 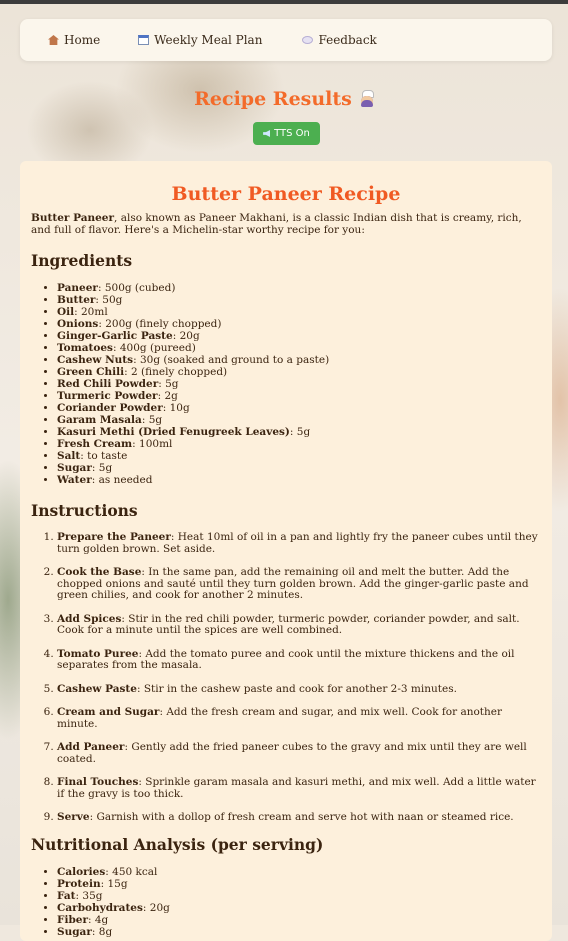 What do you see at coordinates (82, 40) in the screenshot?
I see `nav-home-label: Home` at bounding box center [82, 40].